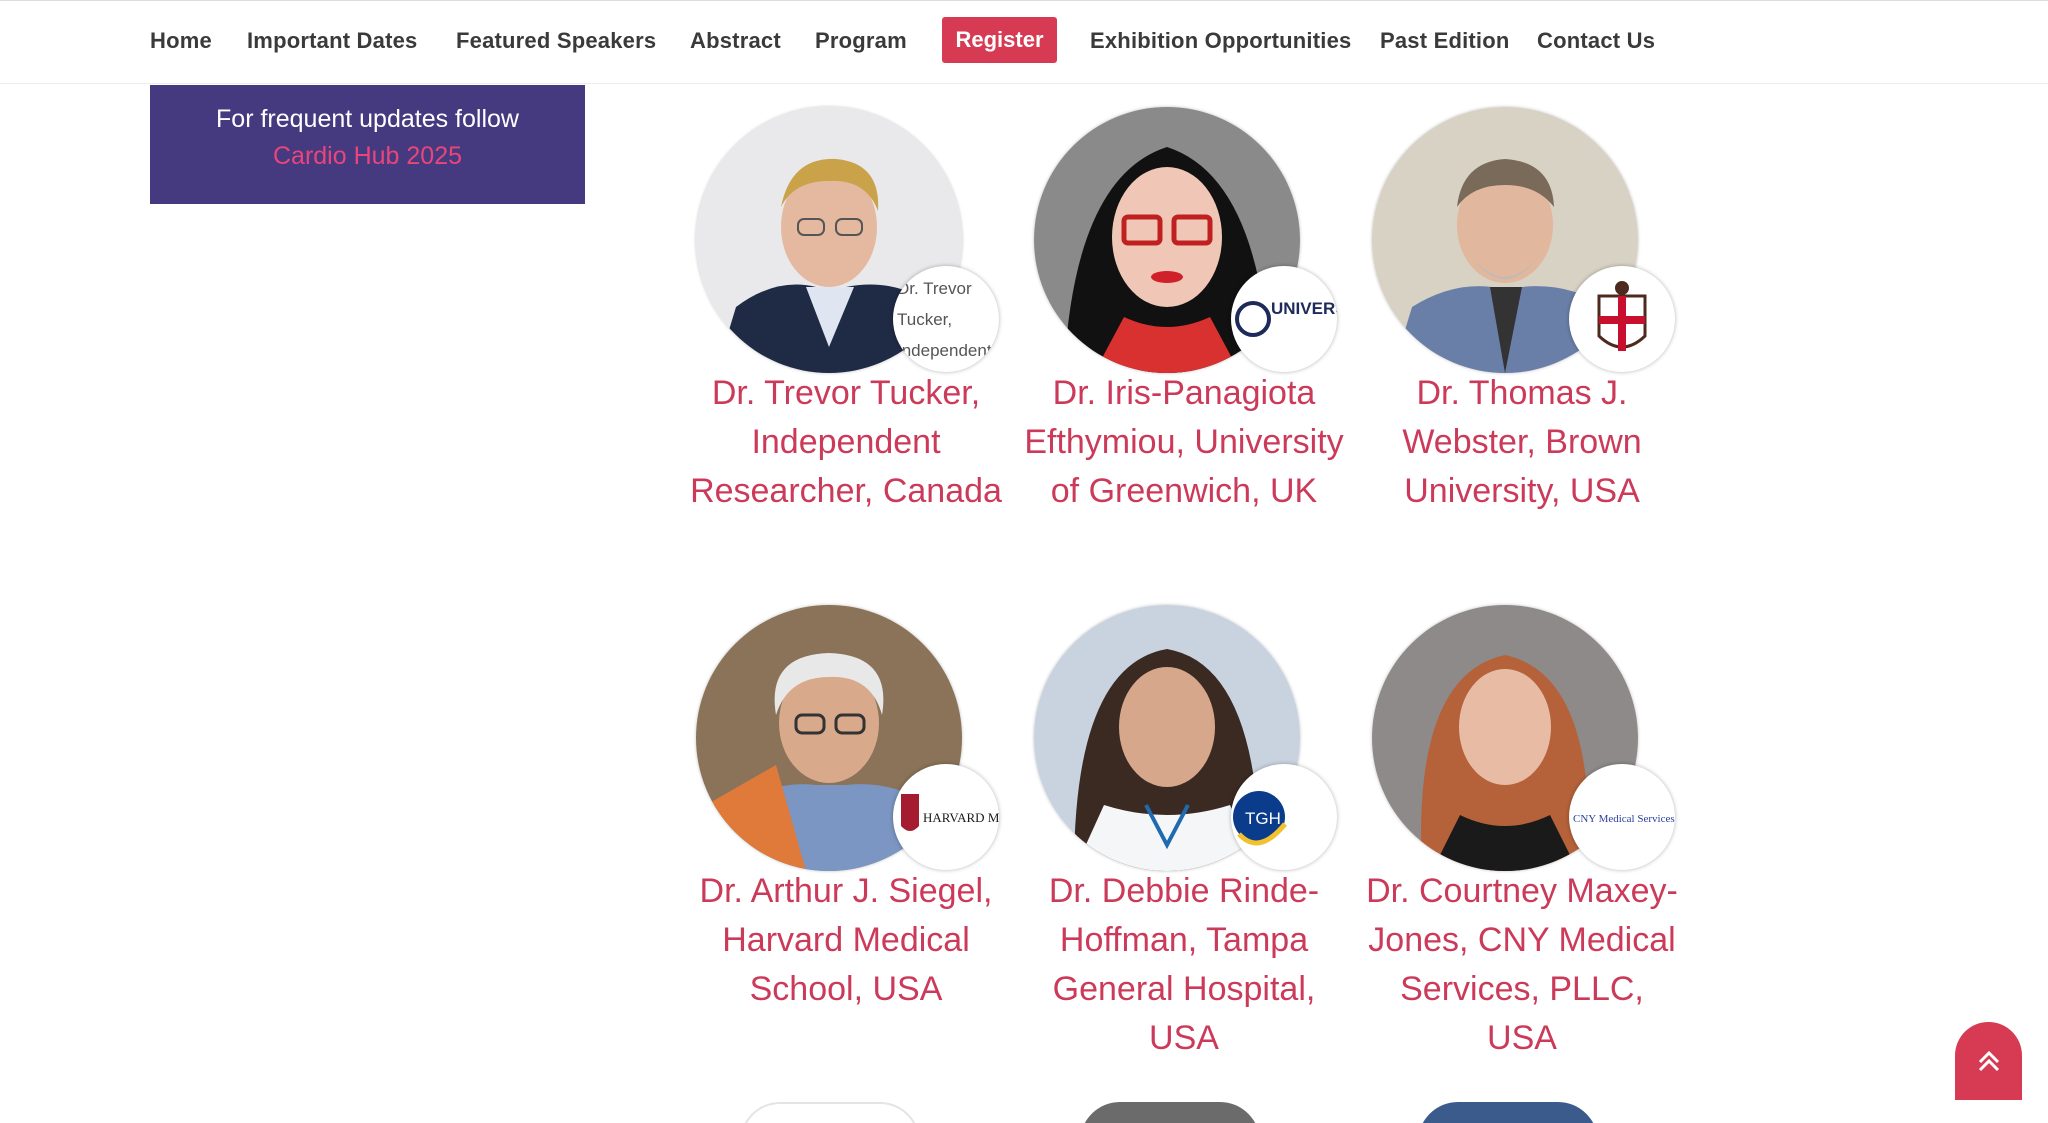 The image size is (2048, 1123). What do you see at coordinates (1596, 41) in the screenshot?
I see `nav-contact-us: Contact Us` at bounding box center [1596, 41].